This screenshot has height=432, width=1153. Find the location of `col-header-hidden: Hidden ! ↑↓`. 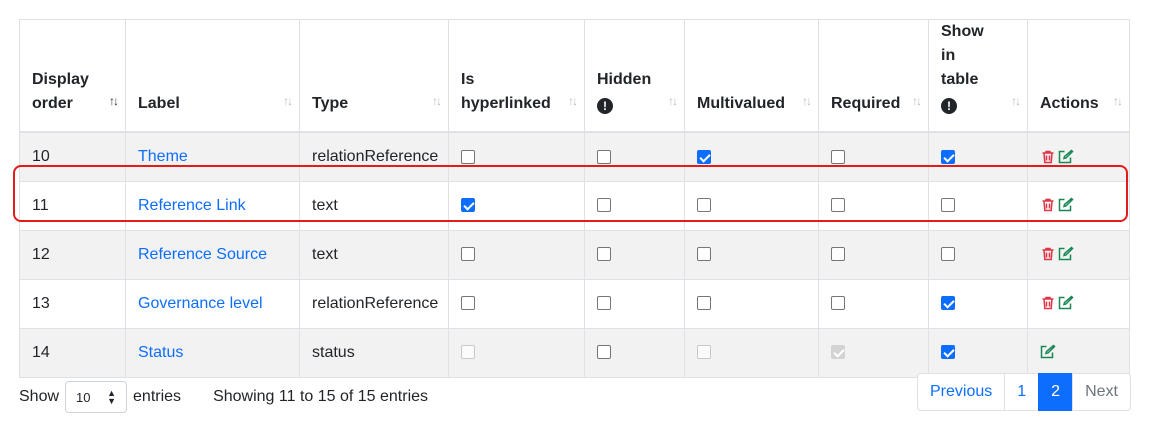

col-header-hidden: Hidden ! ↑↓ is located at coordinates (634, 76).